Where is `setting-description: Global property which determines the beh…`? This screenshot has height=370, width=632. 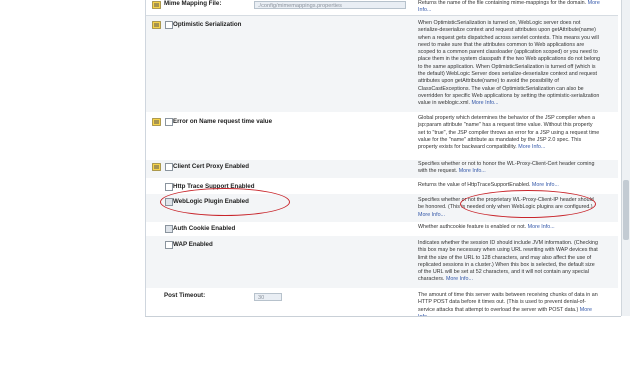 setting-description: Global property which determines the beh… is located at coordinates (509, 133).